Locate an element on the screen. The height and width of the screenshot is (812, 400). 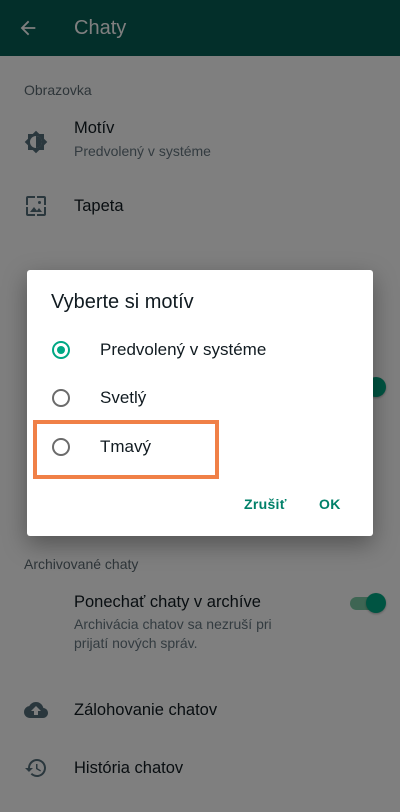
option-system-default: Predvolený v systéme is located at coordinates (200, 352).